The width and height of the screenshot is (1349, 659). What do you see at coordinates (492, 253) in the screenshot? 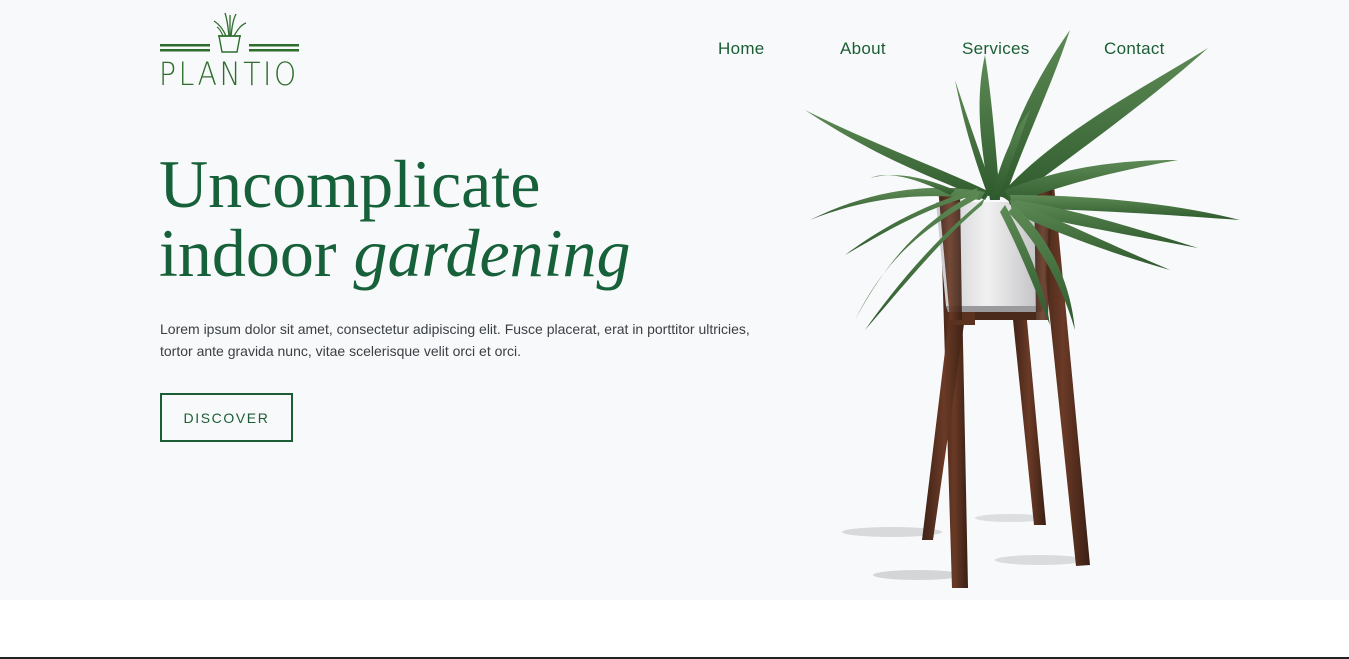
I see `hero-title-italic: gardening` at bounding box center [492, 253].